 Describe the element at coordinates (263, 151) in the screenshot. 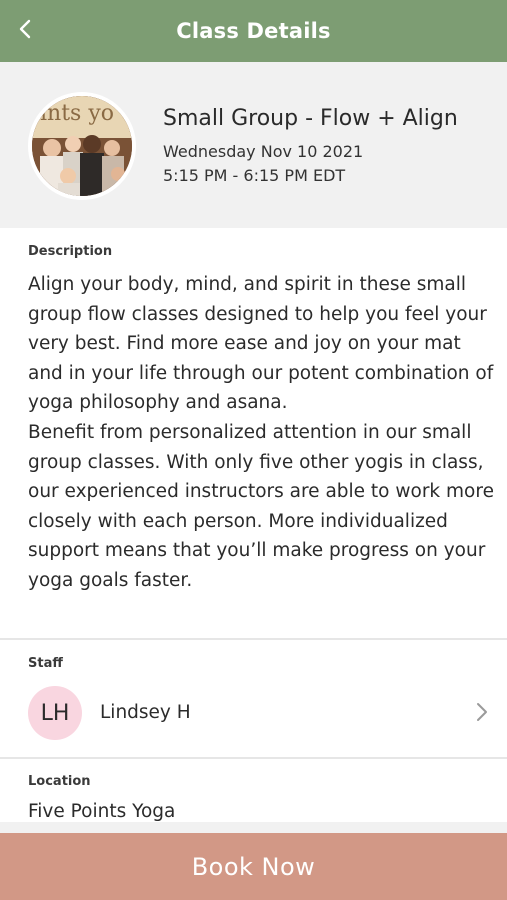

I see `class-date: Wednesday Nov 10 2021` at that location.